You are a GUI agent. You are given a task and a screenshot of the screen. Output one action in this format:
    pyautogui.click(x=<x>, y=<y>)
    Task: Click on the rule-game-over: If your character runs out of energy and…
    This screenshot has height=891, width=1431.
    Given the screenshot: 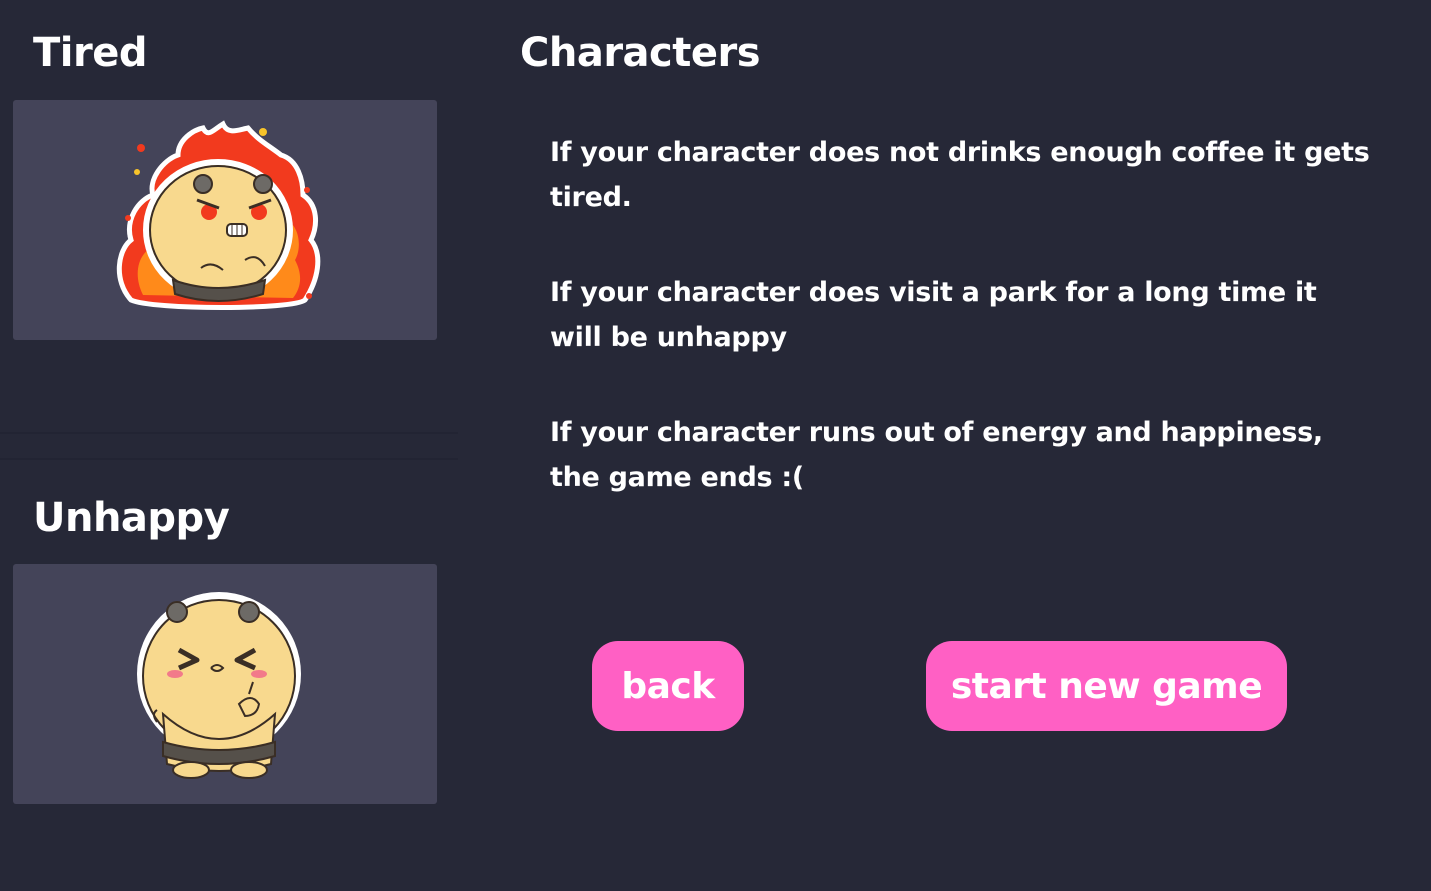 What is the action you would take?
    pyautogui.click(x=936, y=455)
    